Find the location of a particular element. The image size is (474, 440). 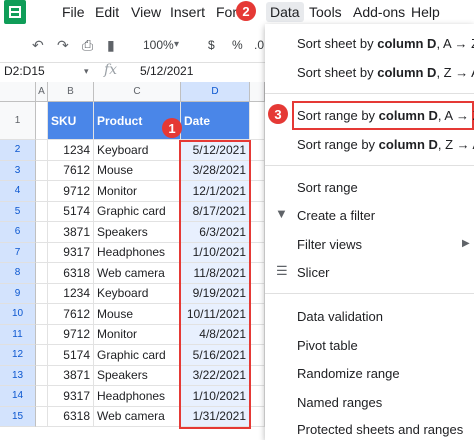

row-header: 13 is located at coordinates (18, 375).